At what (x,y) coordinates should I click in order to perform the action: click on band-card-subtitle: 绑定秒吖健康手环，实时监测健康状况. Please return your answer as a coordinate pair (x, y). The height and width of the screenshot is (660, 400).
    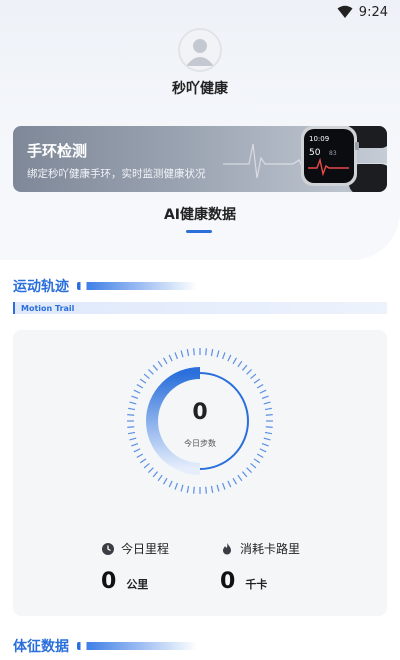
    Looking at the image, I should click on (116, 174).